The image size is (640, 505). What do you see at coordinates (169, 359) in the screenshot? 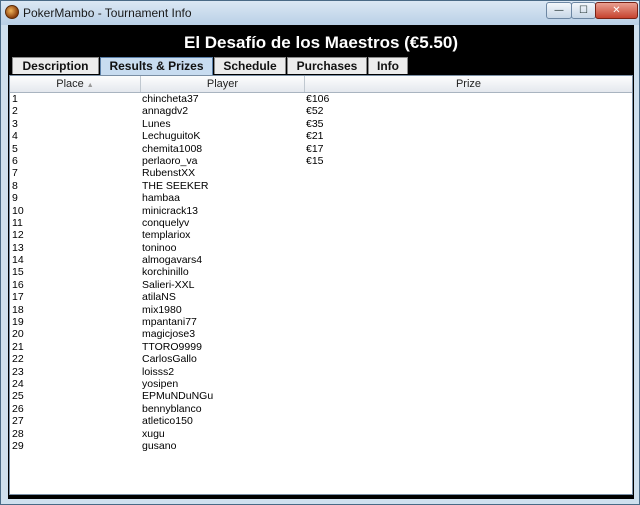
I see `player-cell: CarlosGallo` at bounding box center [169, 359].